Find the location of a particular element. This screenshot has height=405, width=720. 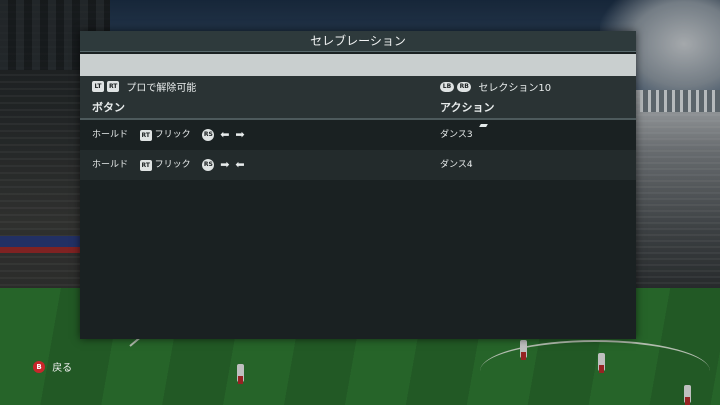

highlight-strip is located at coordinates (358, 65).